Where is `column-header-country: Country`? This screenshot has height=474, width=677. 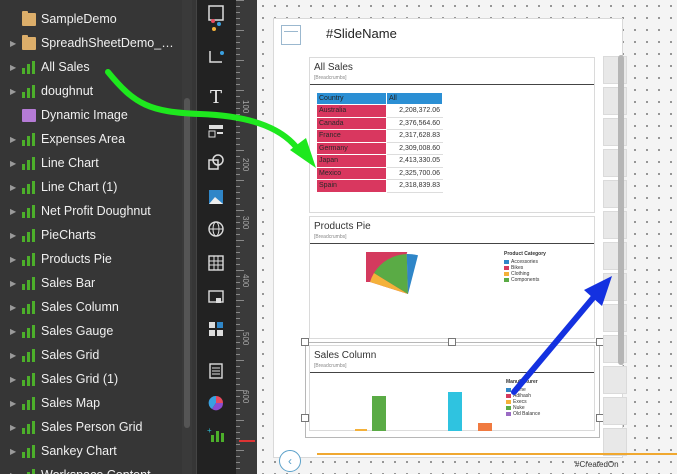
column-header-country: Country is located at coordinates (351, 98).